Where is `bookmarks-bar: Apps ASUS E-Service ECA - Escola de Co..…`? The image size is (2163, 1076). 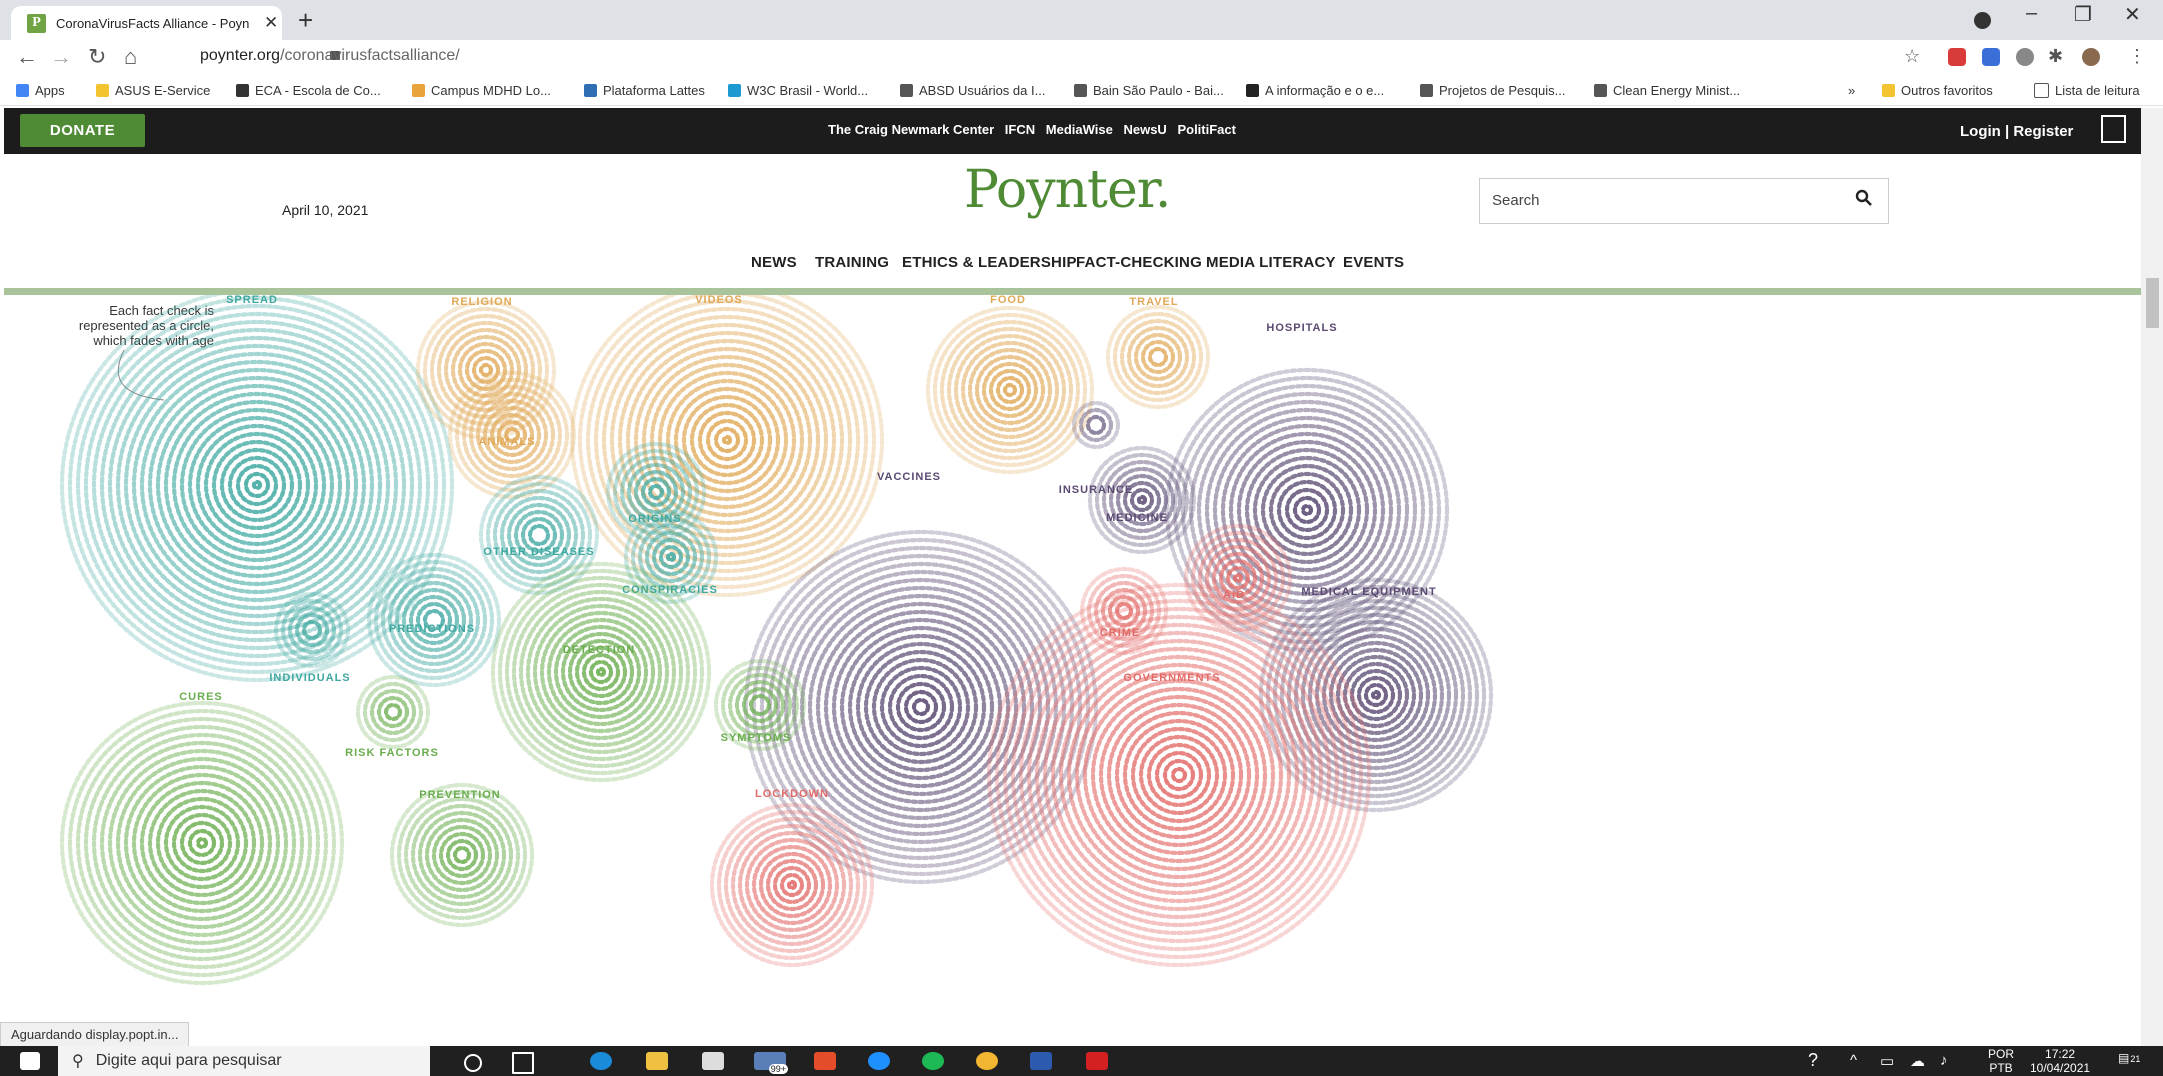
bookmarks-bar: Apps ASUS E-Service ECA - Escola de Co..… is located at coordinates (1081, 91).